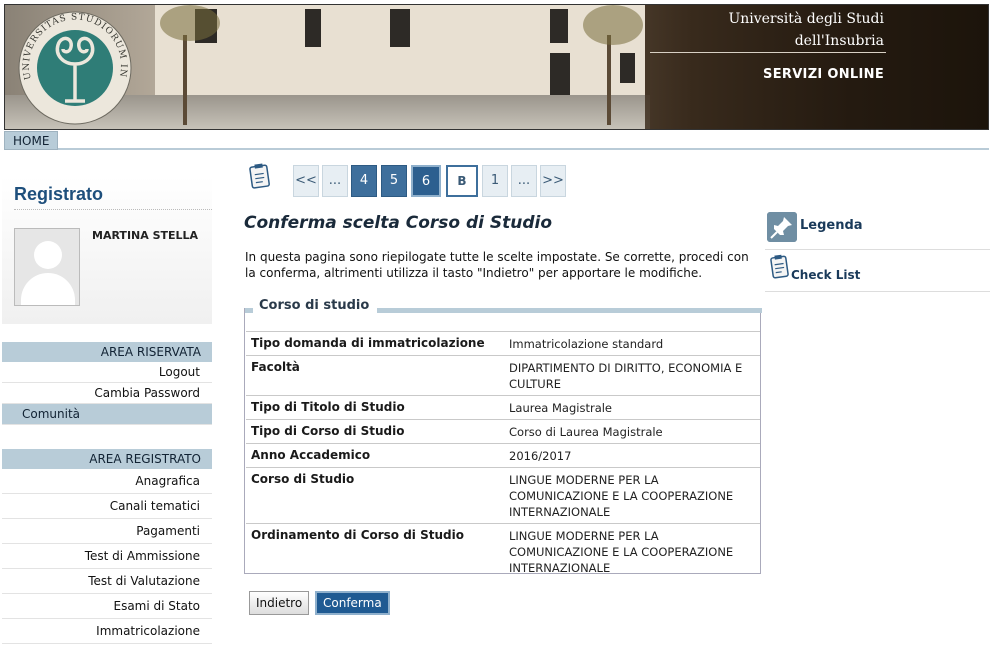 The height and width of the screenshot is (655, 993). What do you see at coordinates (59, 194) in the screenshot?
I see `sidebar-title: Registrato` at bounding box center [59, 194].